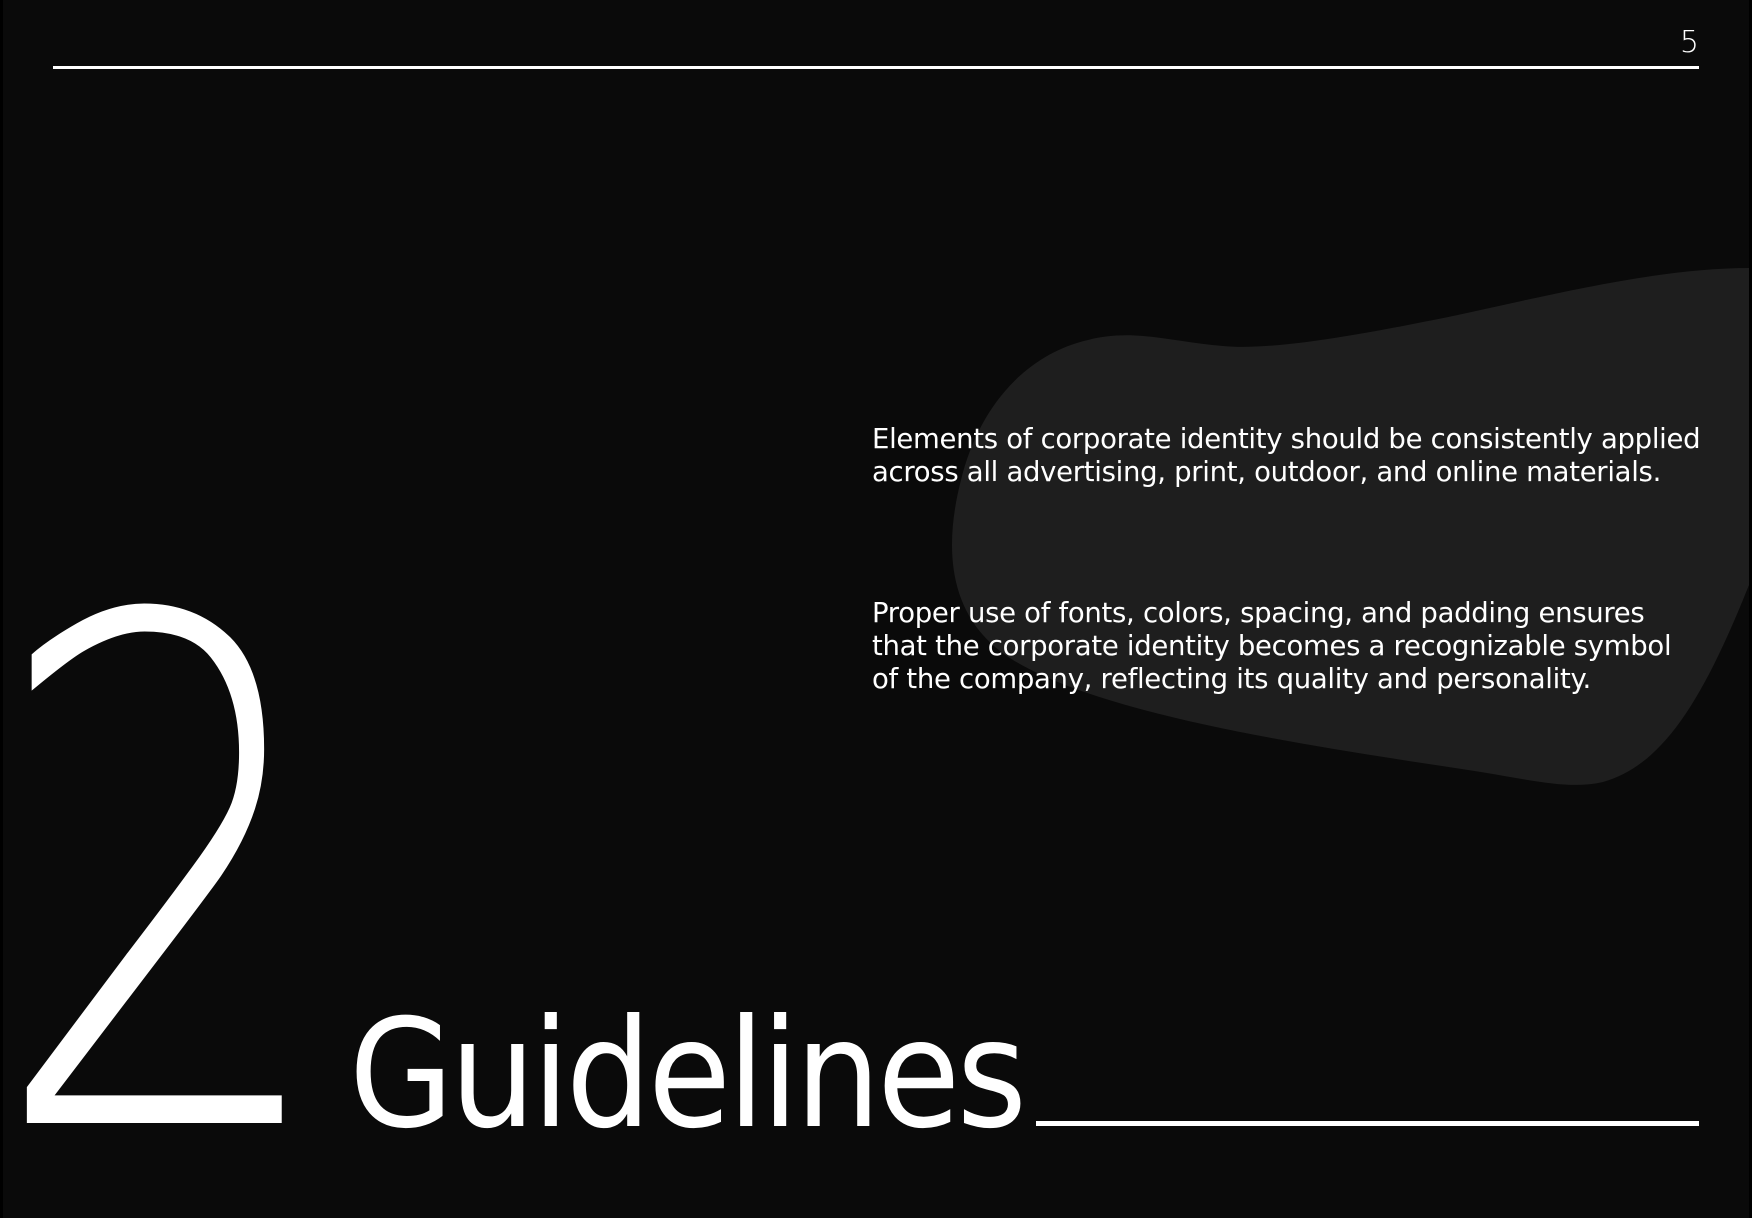 The height and width of the screenshot is (1218, 1752). I want to click on page-number: 5, so click(1689, 42).